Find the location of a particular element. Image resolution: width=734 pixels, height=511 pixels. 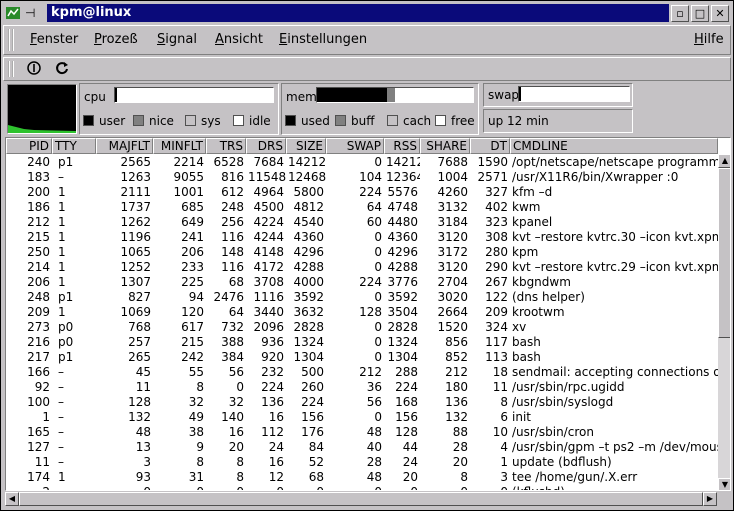

column-header-swap: SWAP is located at coordinates (355, 146).